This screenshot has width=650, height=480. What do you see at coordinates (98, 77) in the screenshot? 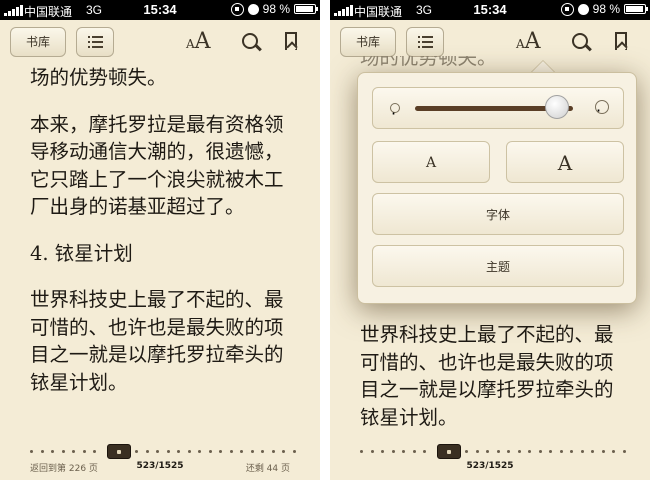
I see `paragraph: 场的优势顿失。` at bounding box center [98, 77].